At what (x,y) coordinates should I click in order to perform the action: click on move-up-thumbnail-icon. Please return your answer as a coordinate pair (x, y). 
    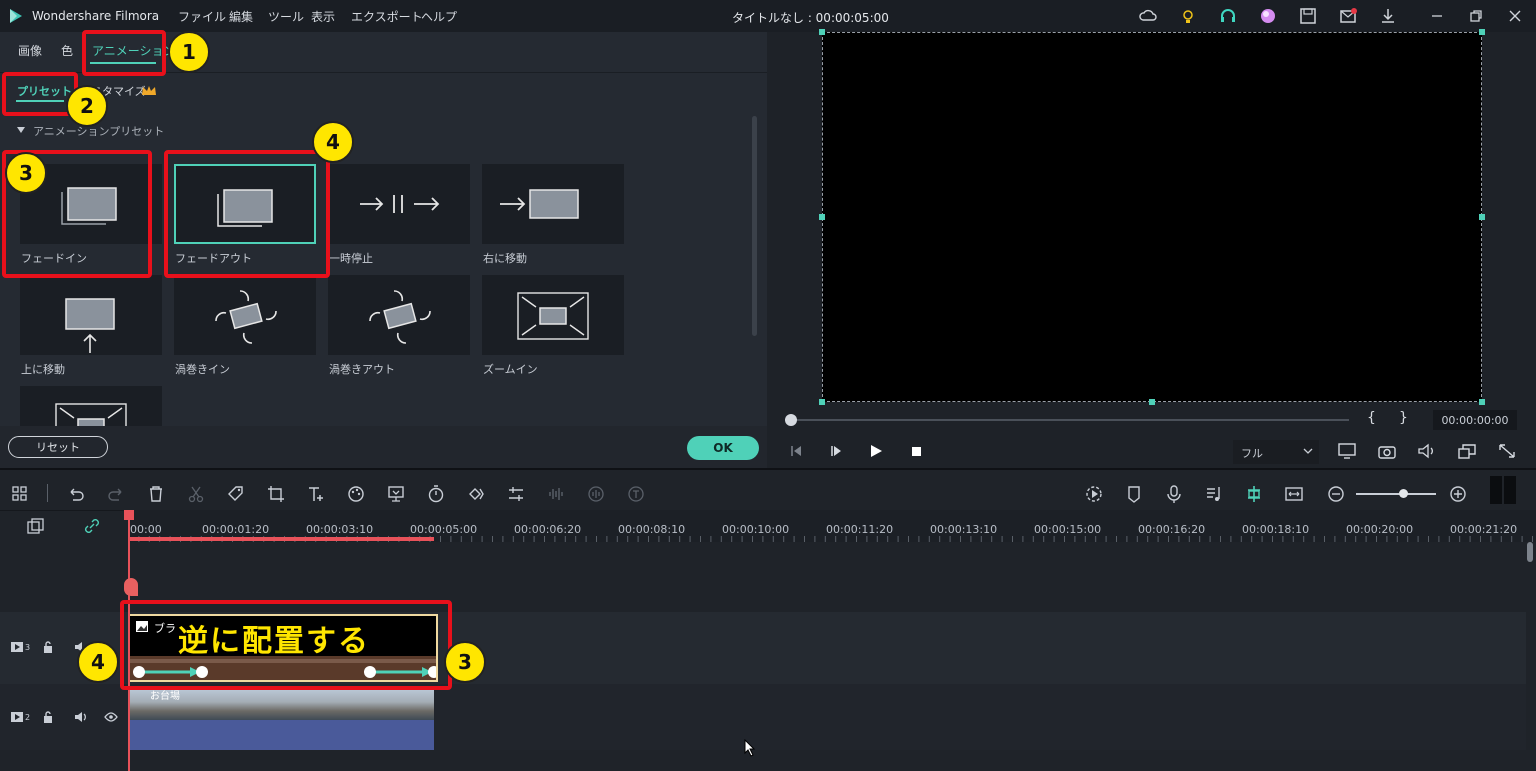
    Looking at the image, I should click on (90, 325).